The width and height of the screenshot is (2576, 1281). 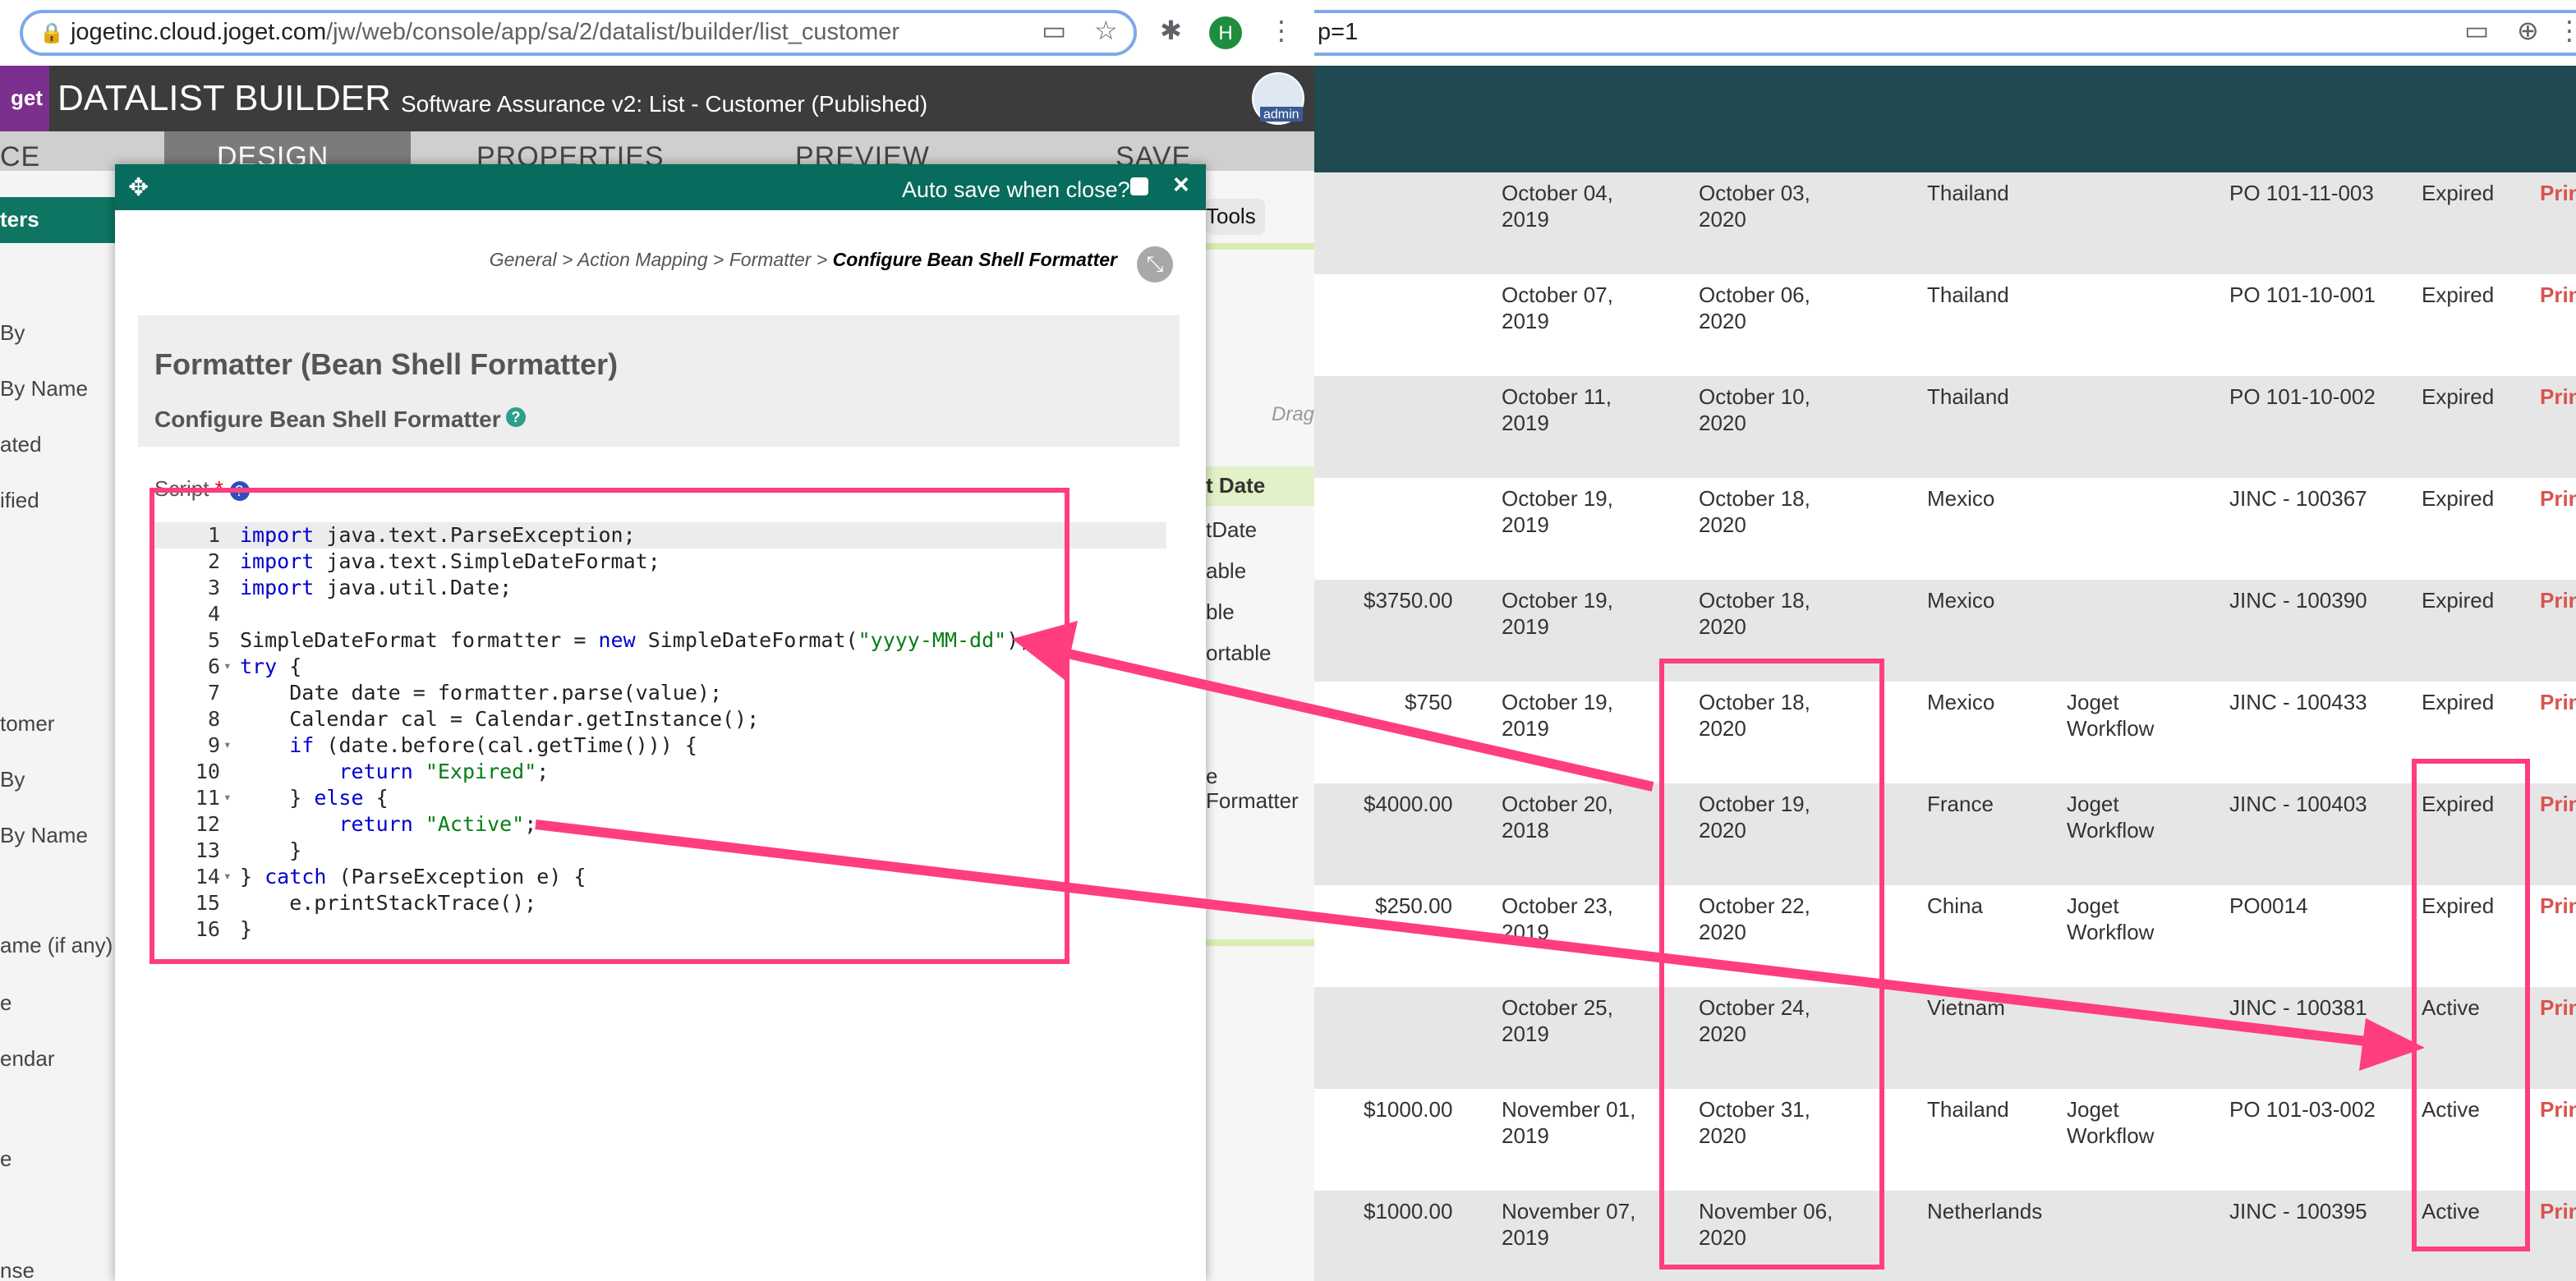 What do you see at coordinates (1045, 650) in the screenshot?
I see `arrowhead-code` at bounding box center [1045, 650].